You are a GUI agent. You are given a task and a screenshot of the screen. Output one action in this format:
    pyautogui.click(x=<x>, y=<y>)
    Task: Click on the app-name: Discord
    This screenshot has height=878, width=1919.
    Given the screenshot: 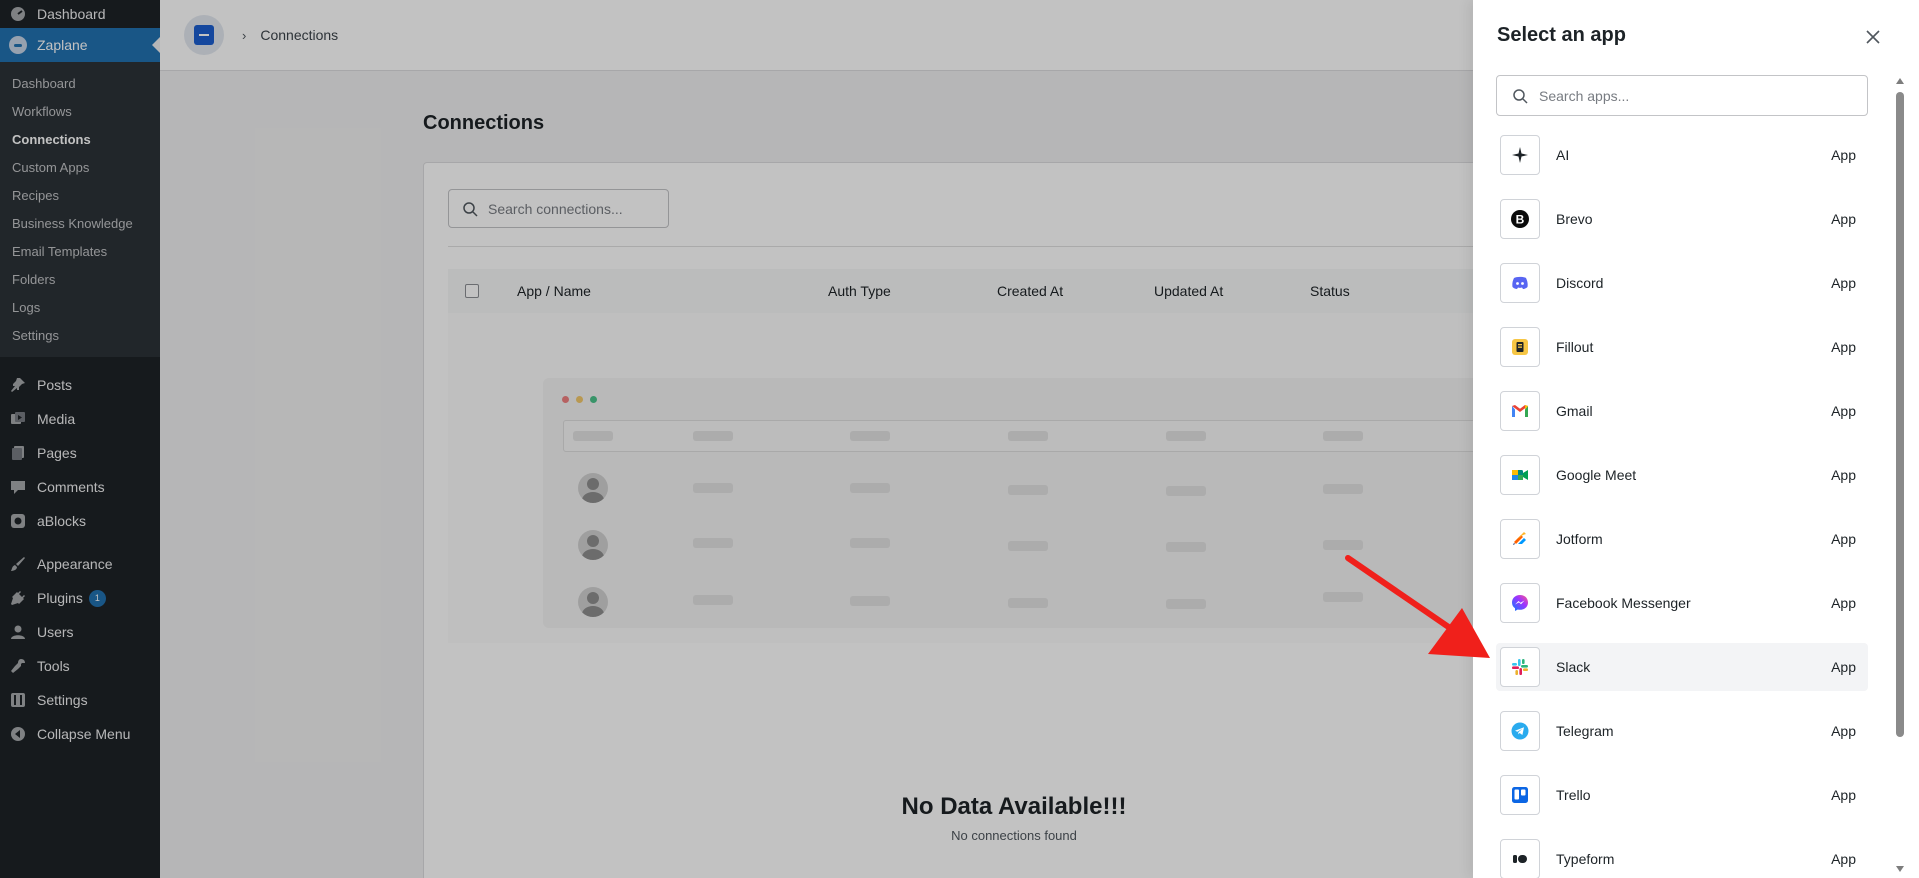 What is the action you would take?
    pyautogui.click(x=1580, y=283)
    